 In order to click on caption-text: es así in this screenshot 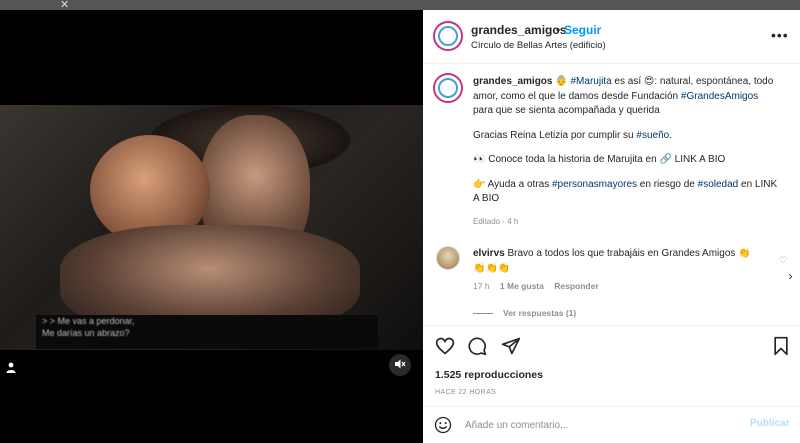, I will do `click(627, 81)`.